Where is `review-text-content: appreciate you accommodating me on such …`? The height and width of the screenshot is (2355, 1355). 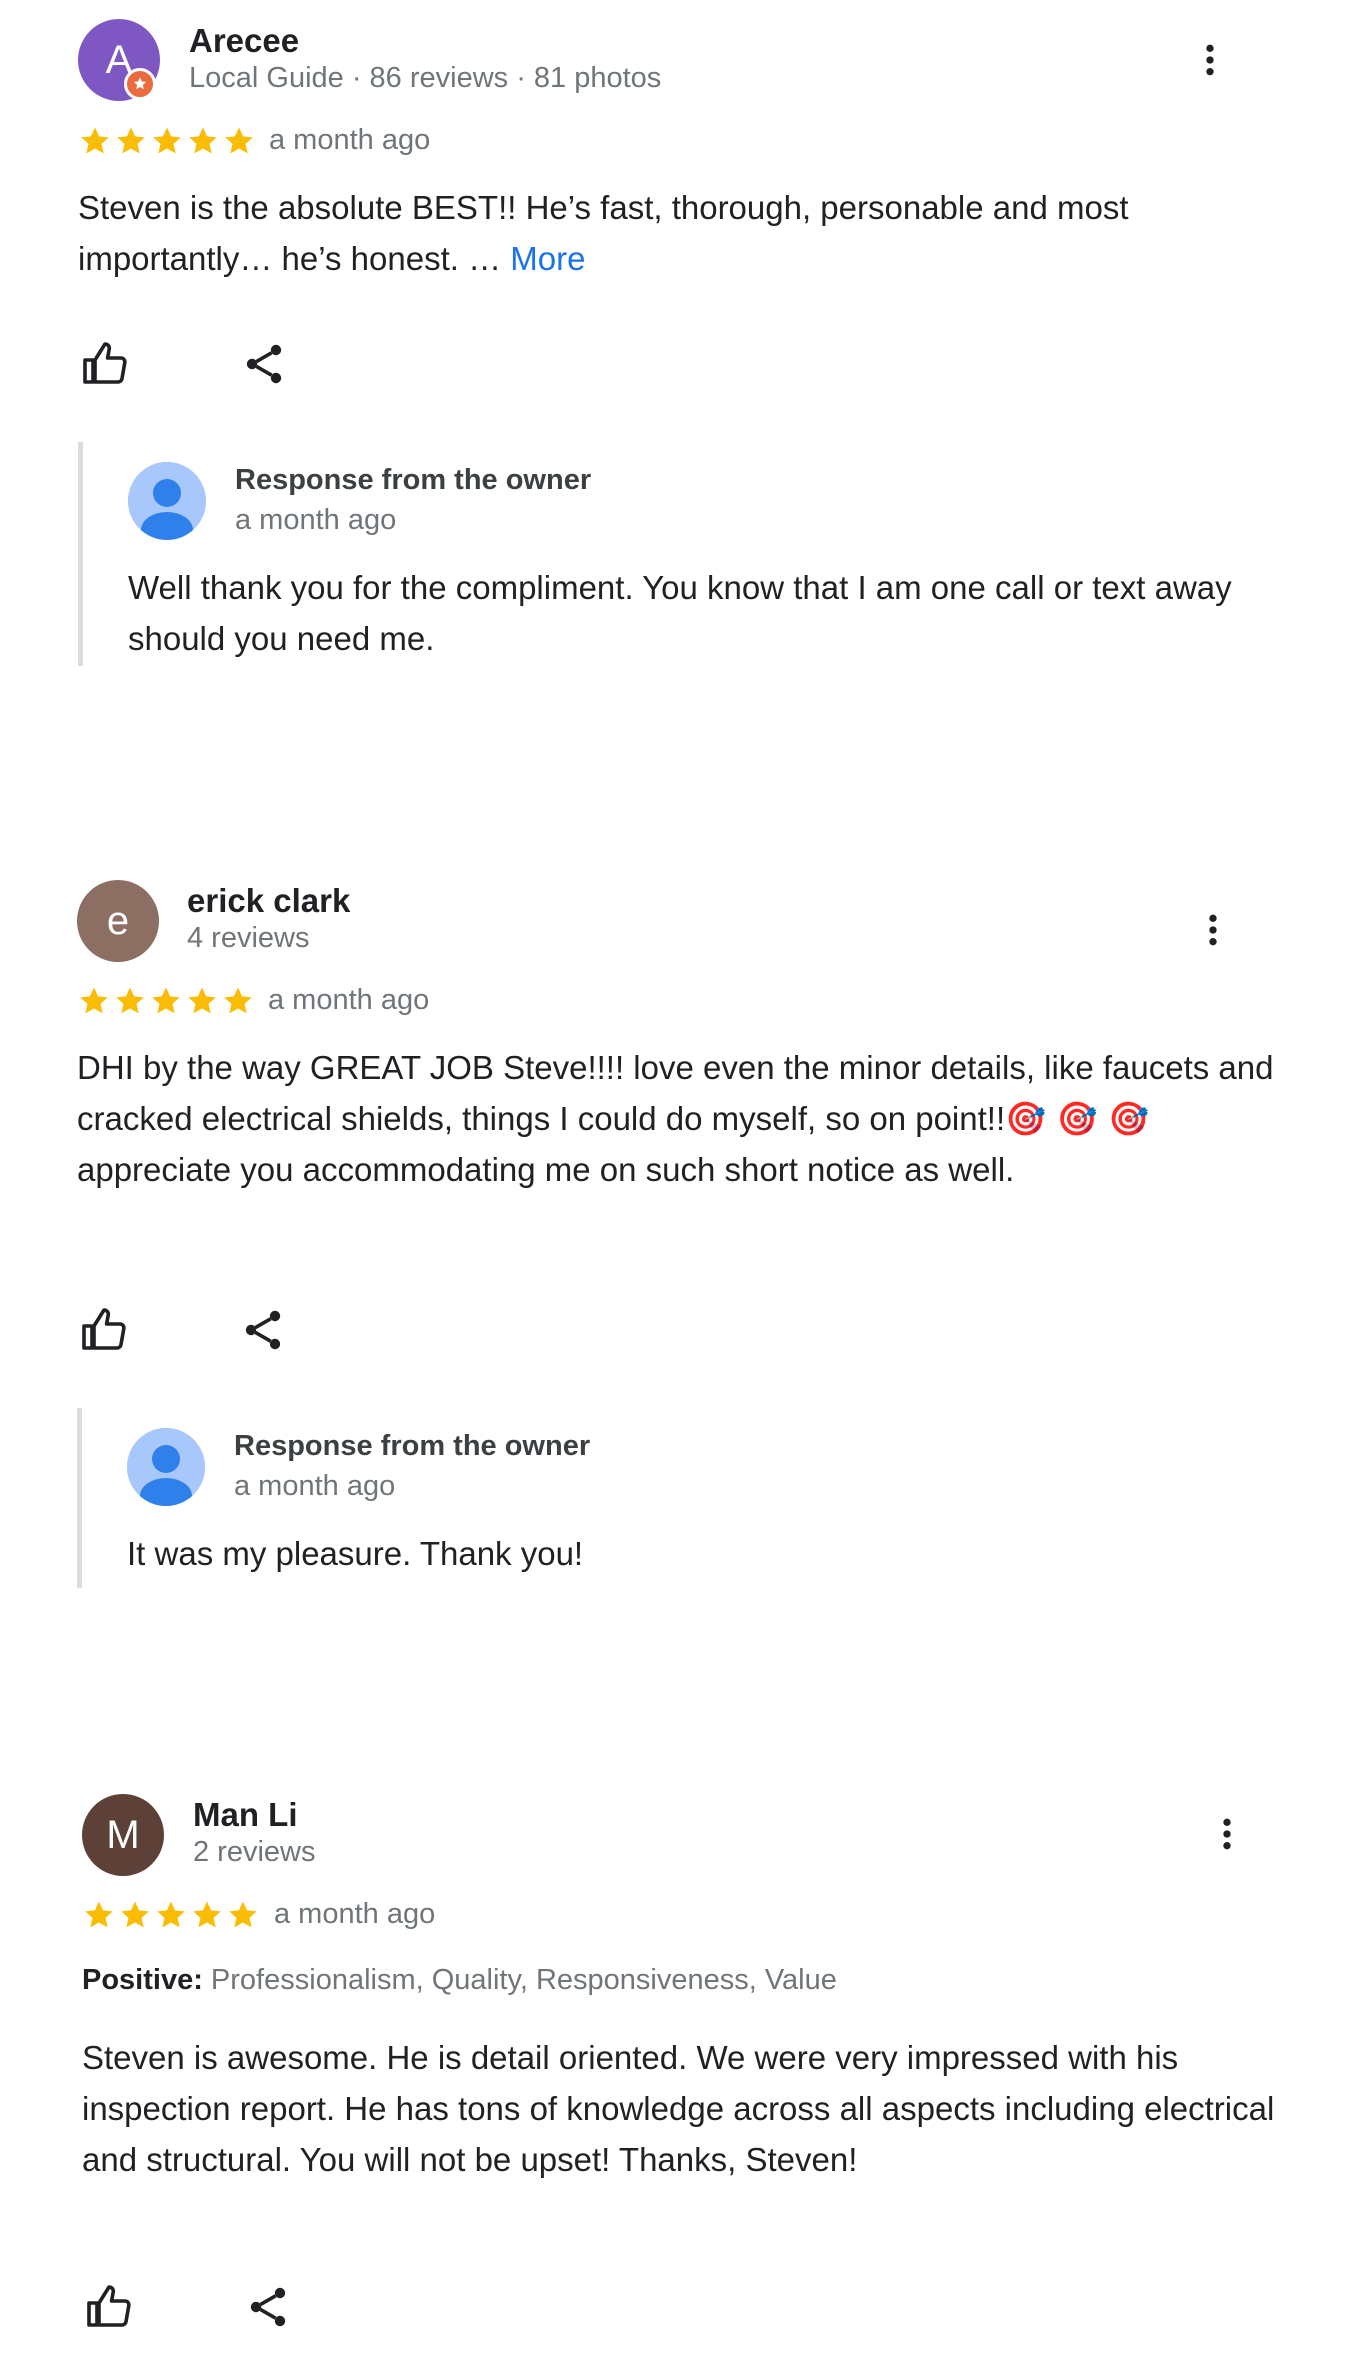 review-text-content: appreciate you accommodating me on such … is located at coordinates (546, 1169).